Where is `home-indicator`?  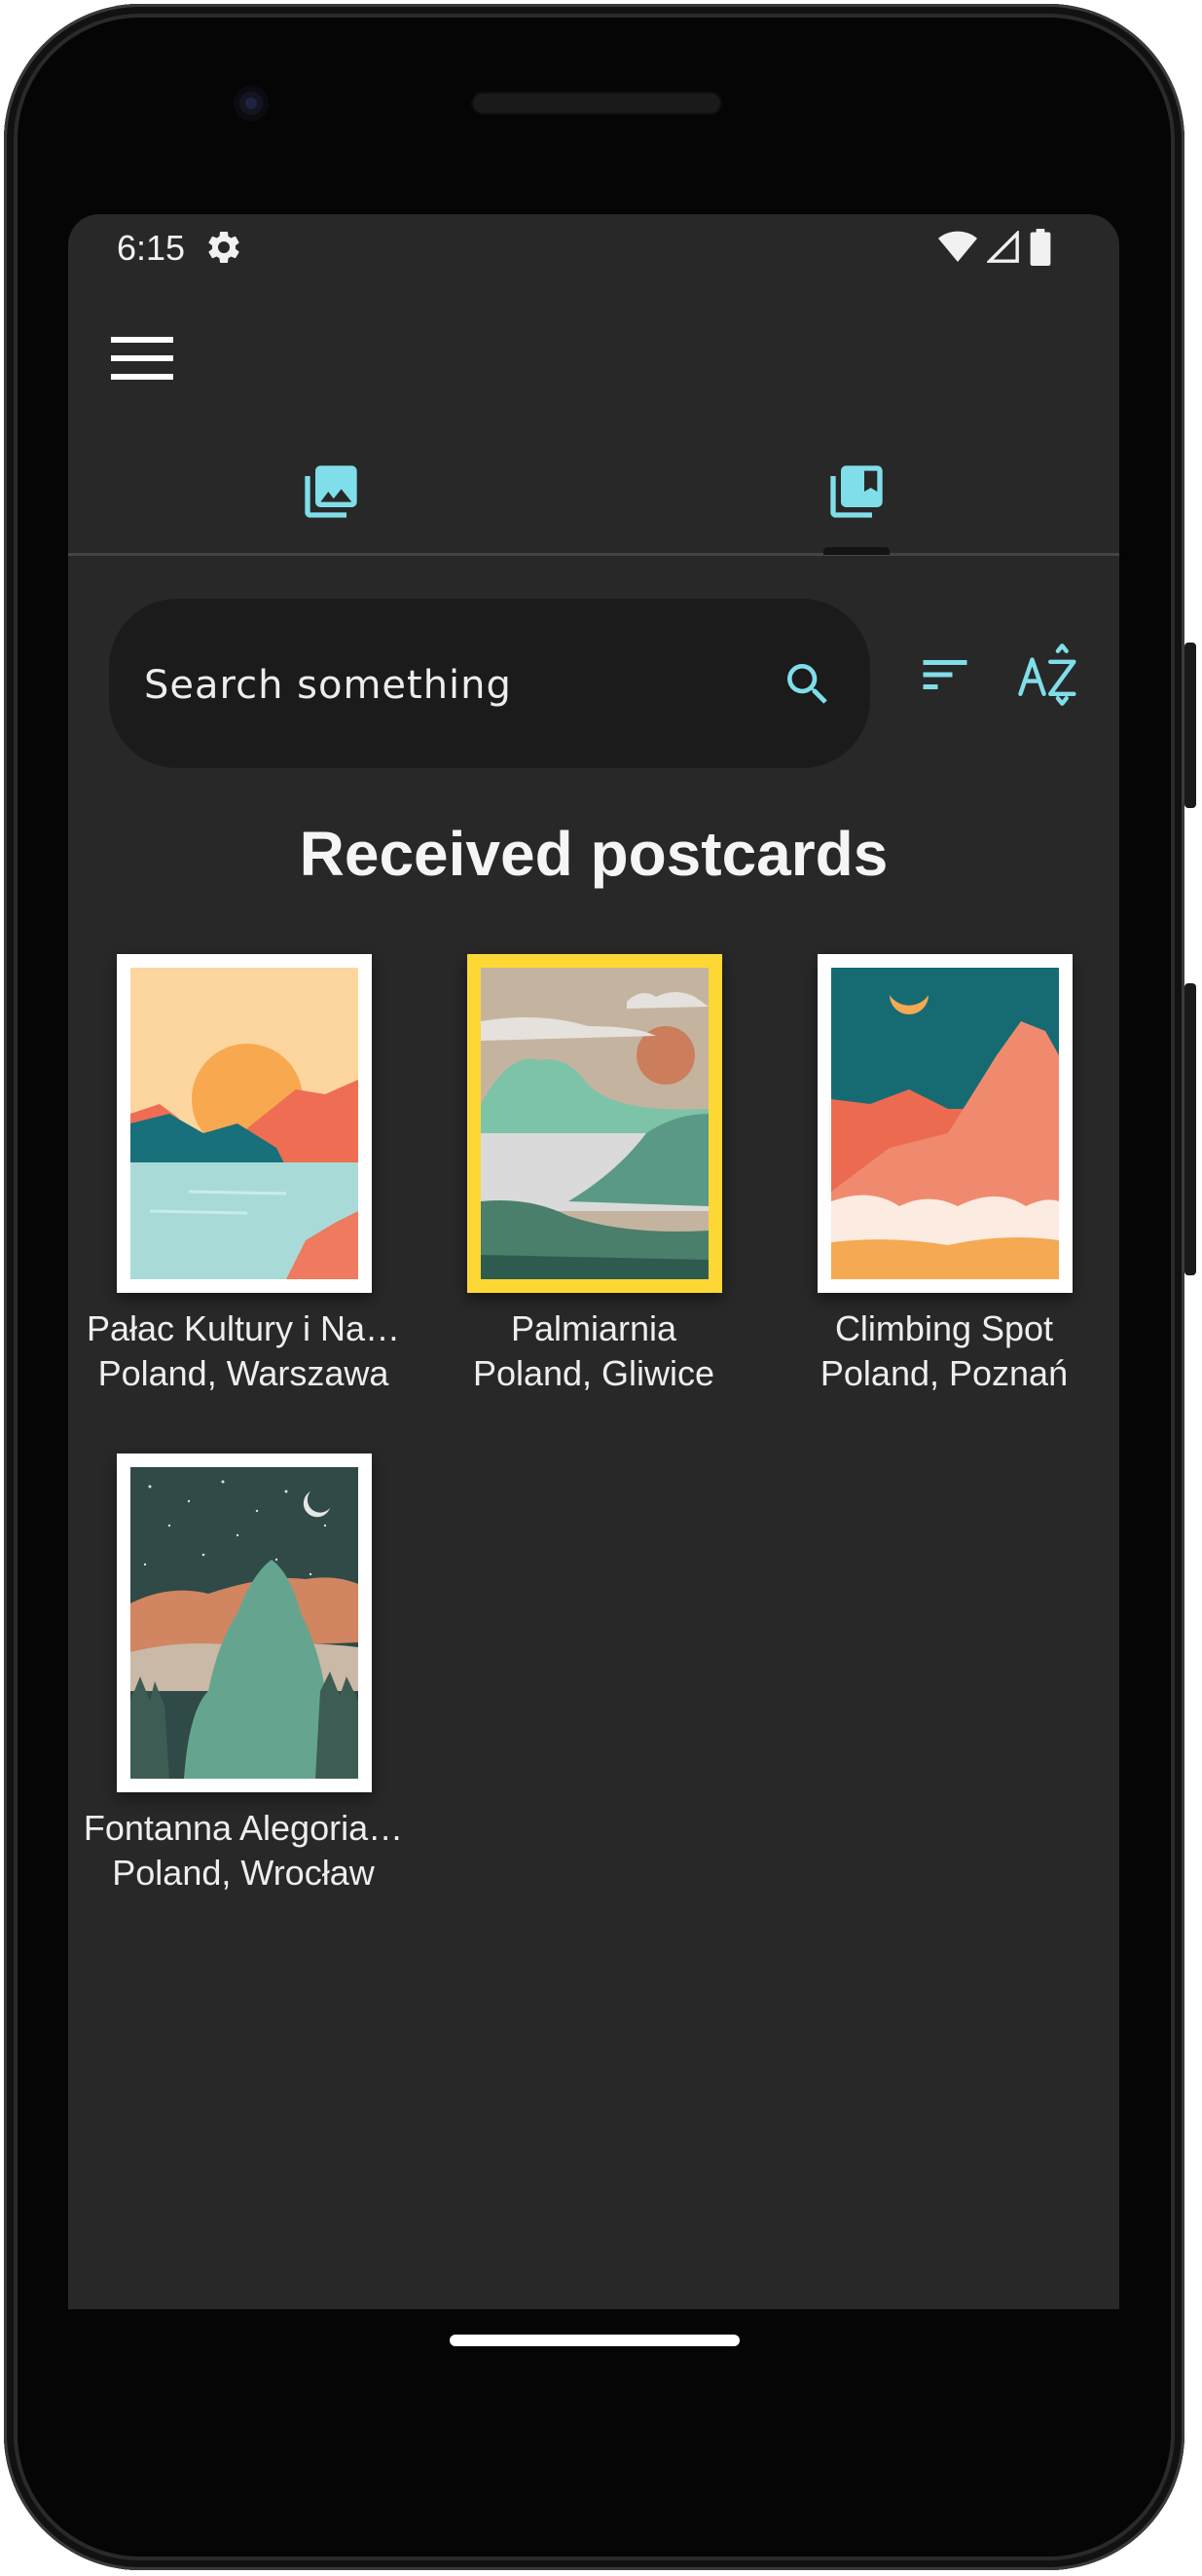 home-indicator is located at coordinates (595, 2340).